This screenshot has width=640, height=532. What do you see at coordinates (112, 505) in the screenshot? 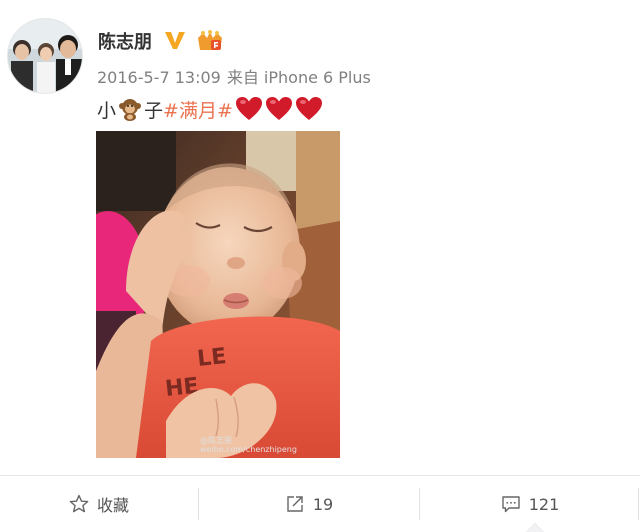
I see `favorite-label: 收藏` at bounding box center [112, 505].